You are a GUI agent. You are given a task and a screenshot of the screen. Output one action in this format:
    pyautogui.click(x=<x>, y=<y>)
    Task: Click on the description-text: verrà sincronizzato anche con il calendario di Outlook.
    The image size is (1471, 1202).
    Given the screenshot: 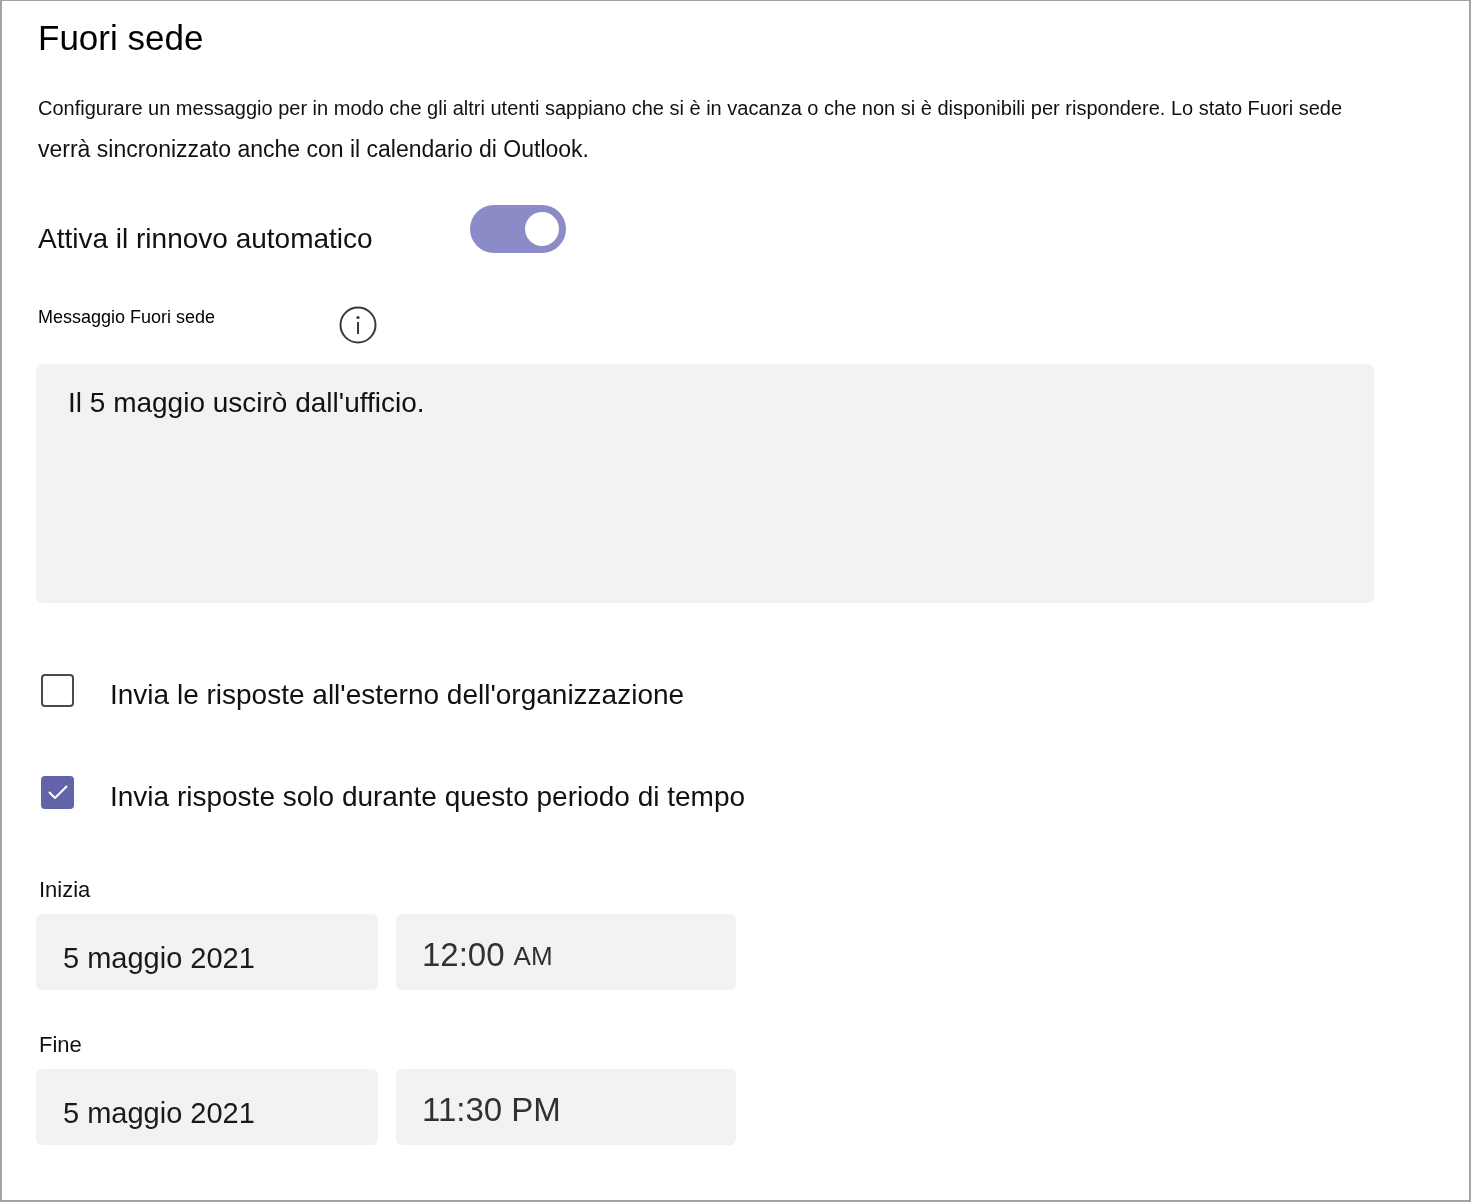 What is the action you would take?
    pyautogui.click(x=313, y=149)
    